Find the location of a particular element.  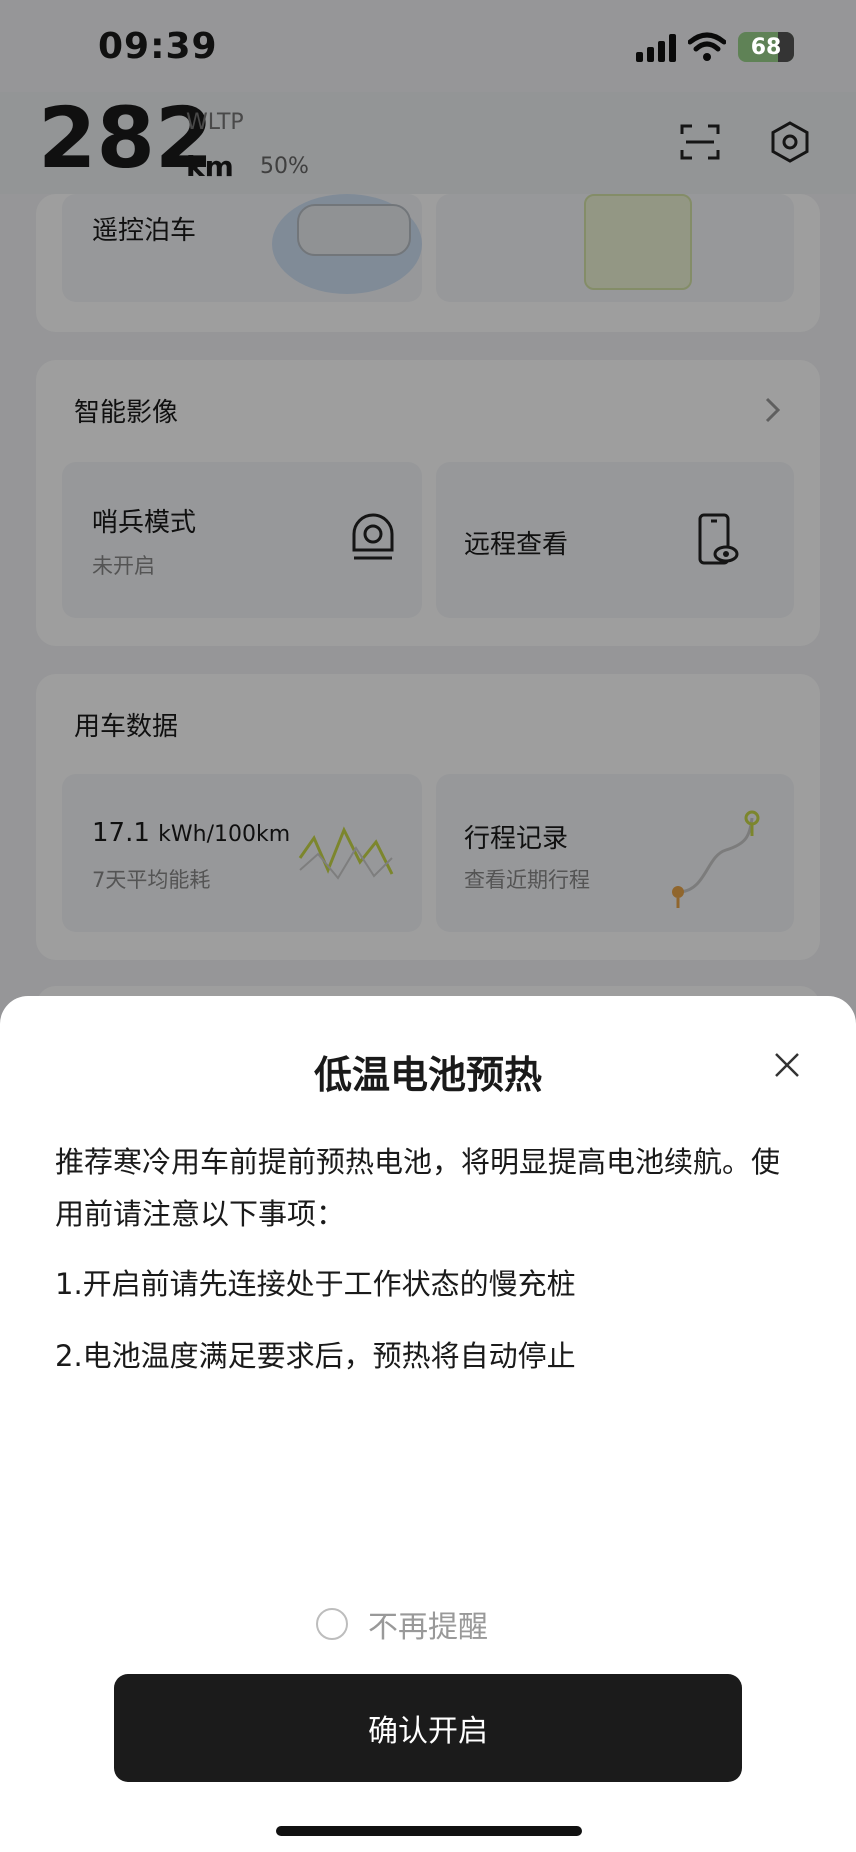

sheet-item-2: 2.电池温度满足要求后，预热将自动停止 is located at coordinates (315, 1356).